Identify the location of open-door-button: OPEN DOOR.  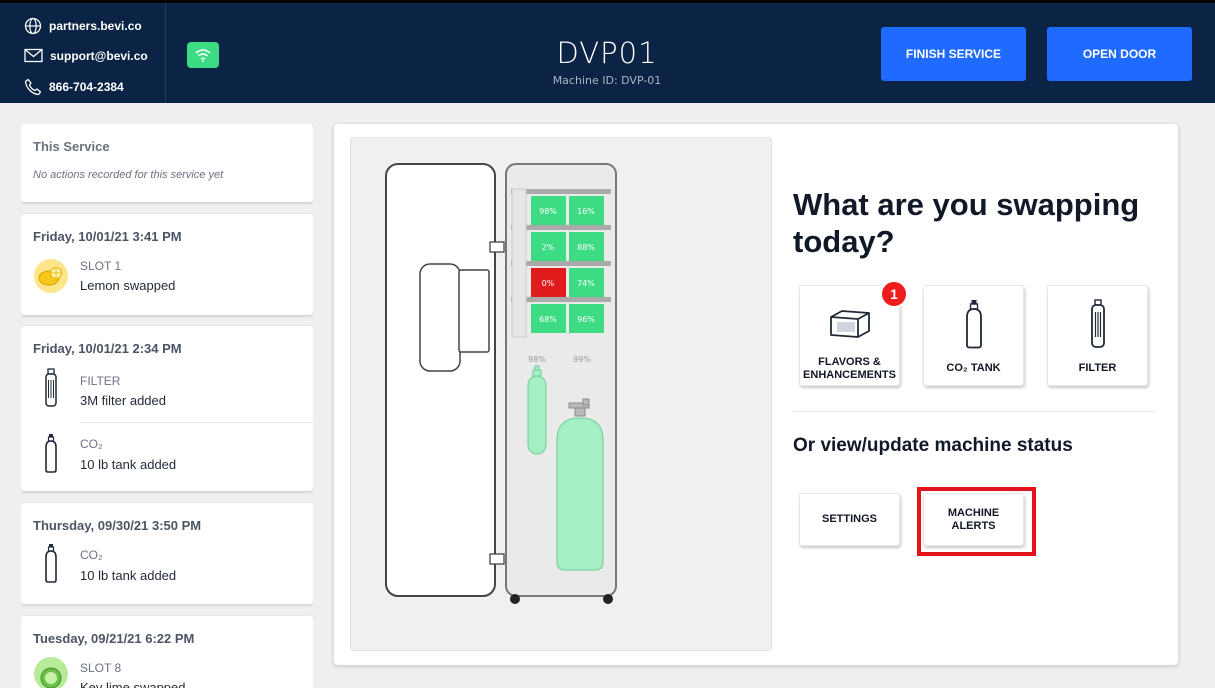
(1119, 54).